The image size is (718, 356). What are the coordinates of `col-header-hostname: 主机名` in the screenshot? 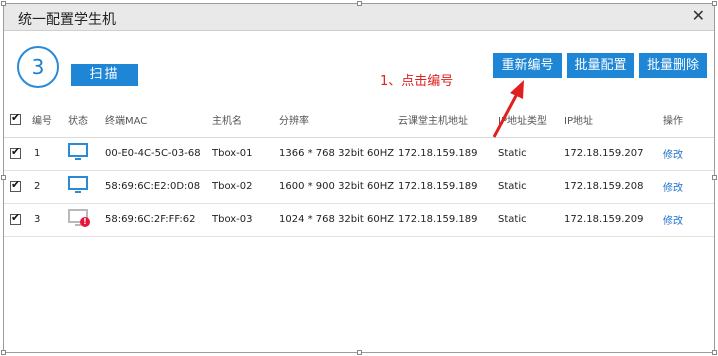 It's located at (245, 120).